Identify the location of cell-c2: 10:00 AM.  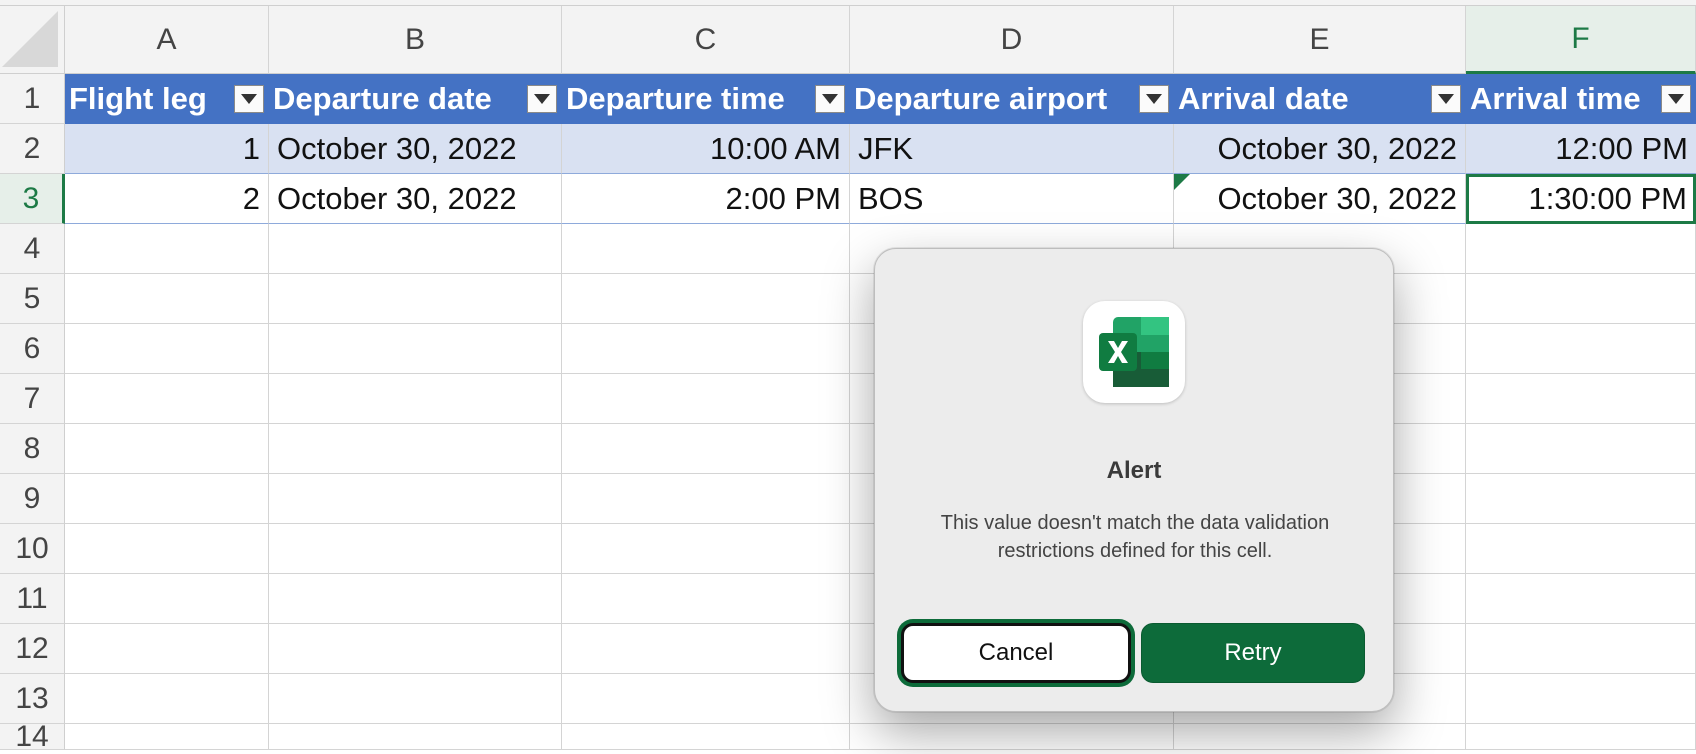
(706, 149).